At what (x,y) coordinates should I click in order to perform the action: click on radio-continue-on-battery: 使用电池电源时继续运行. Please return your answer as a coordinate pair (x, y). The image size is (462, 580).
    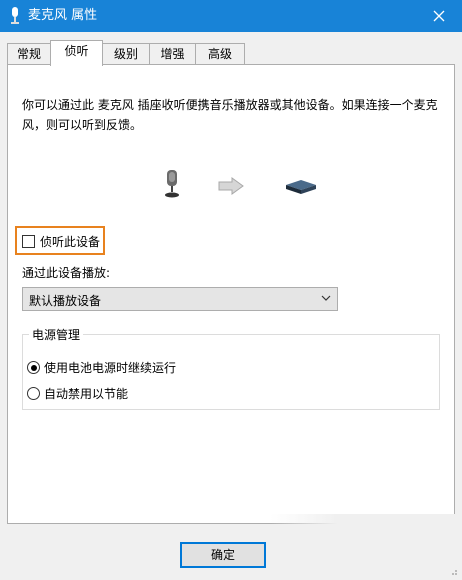
    Looking at the image, I should click on (101, 367).